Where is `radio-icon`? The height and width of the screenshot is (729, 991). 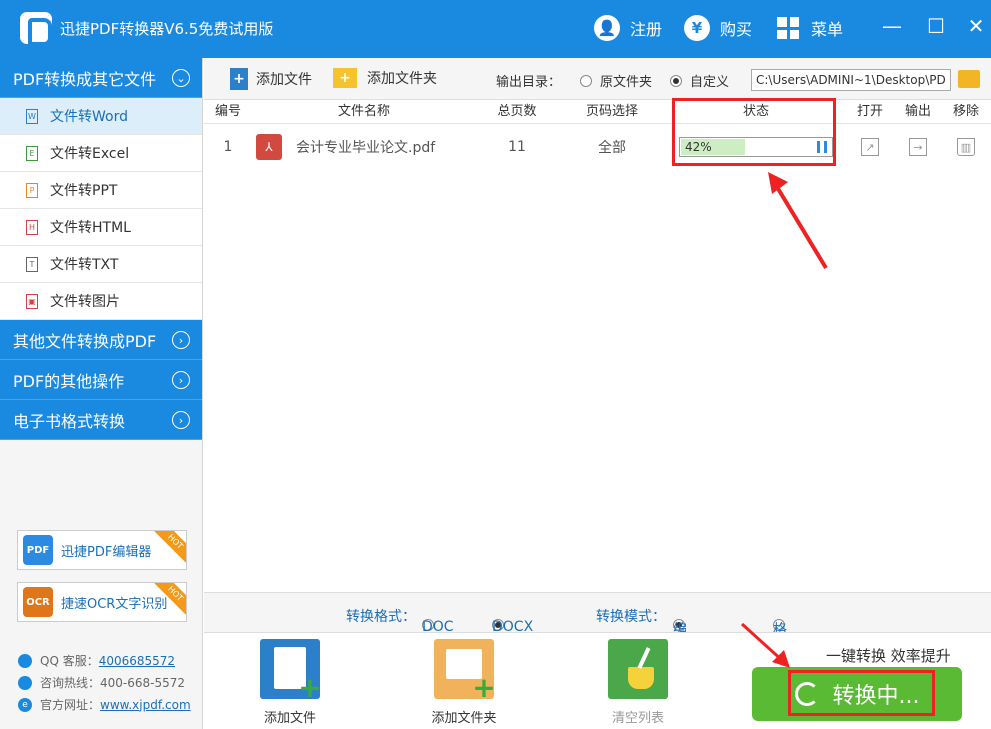 radio-icon is located at coordinates (586, 81).